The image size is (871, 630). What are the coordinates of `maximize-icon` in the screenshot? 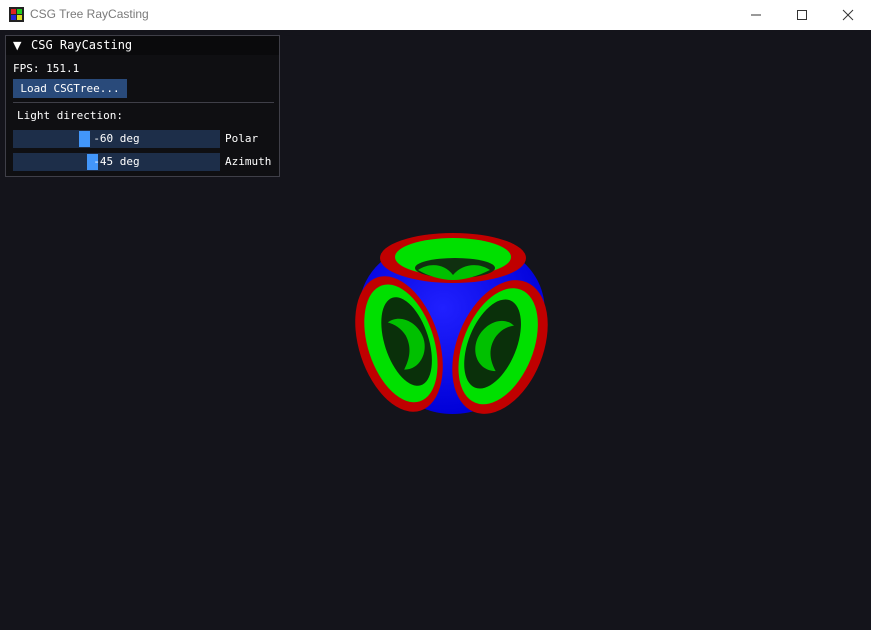 It's located at (802, 15).